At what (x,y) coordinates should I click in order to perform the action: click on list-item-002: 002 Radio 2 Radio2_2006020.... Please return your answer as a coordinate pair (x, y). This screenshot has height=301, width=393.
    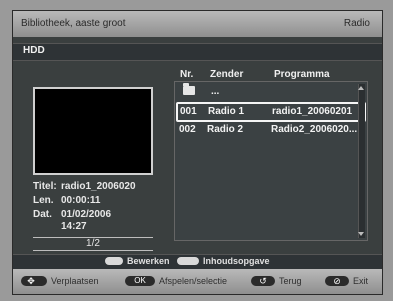
    Looking at the image, I should click on (269, 130).